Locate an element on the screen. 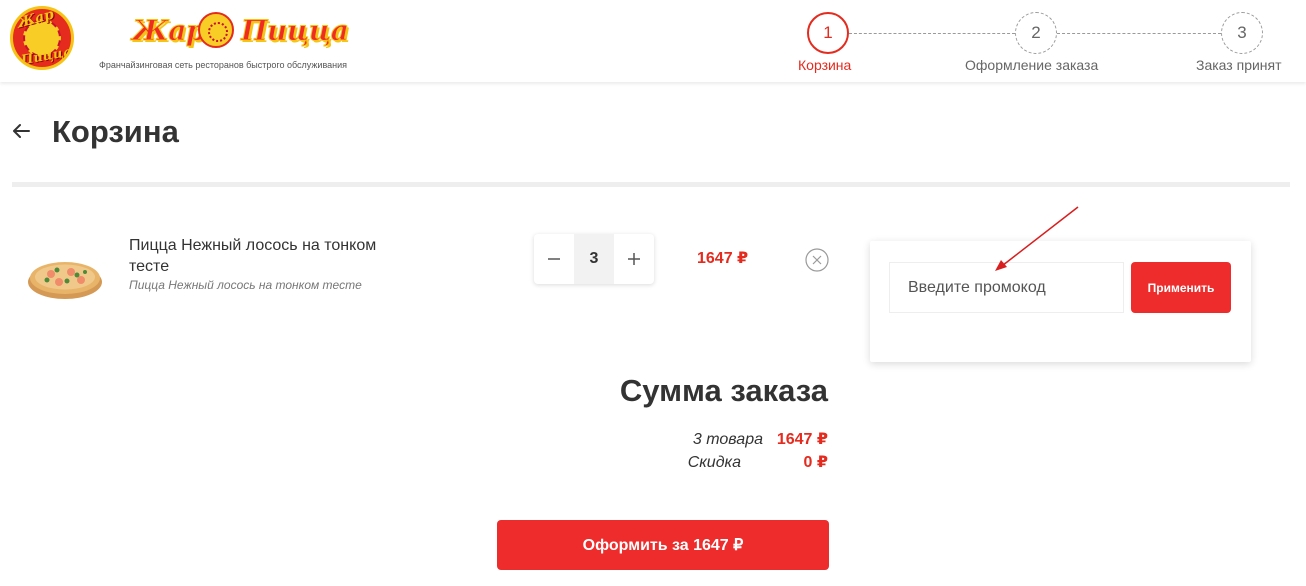 The width and height of the screenshot is (1306, 586). summary-items-row: 3 товара 1647 ₽ is located at coordinates (760, 439).